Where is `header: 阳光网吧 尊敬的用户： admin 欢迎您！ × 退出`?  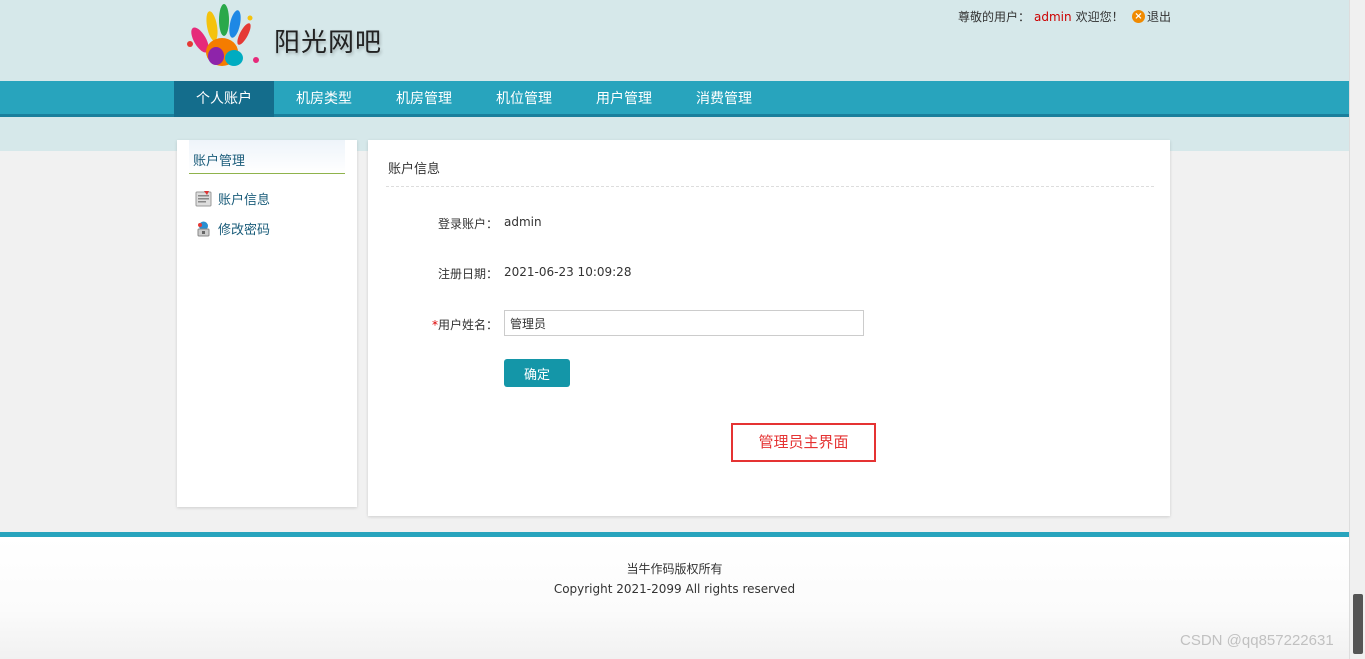 header: 阳光网吧 尊敬的用户： admin 欢迎您！ × 退出 is located at coordinates (674, 40).